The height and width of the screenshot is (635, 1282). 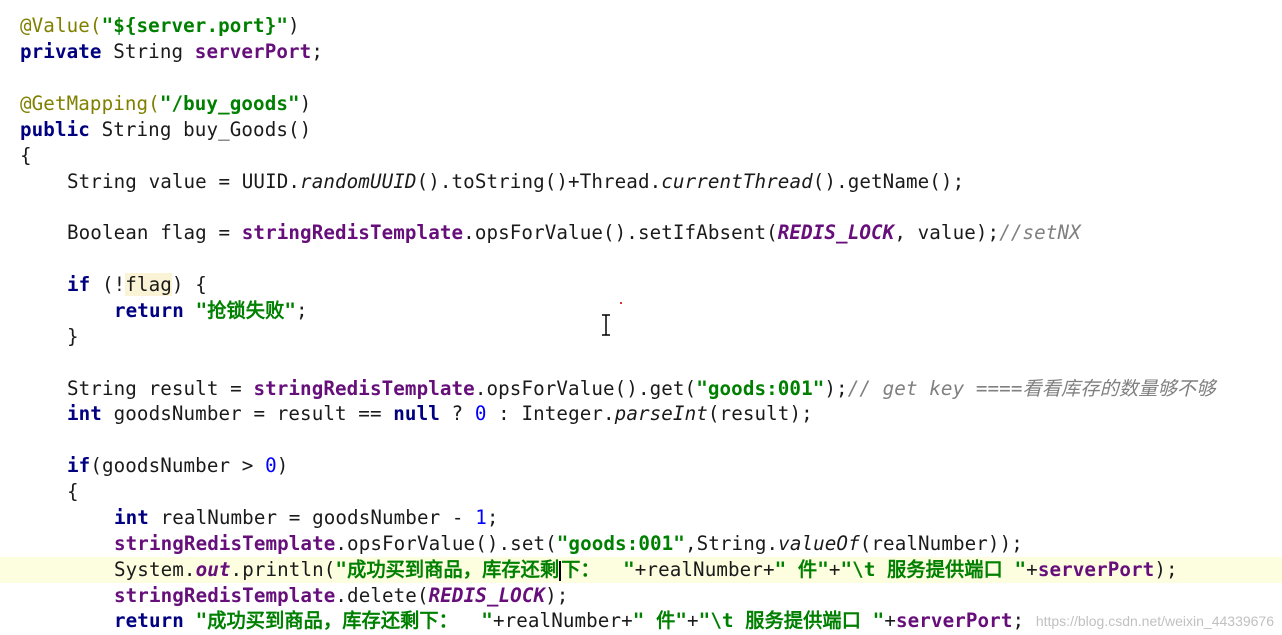 I want to click on code-line: int realNumber = goodsNumber - 1;, so click(x=306, y=517).